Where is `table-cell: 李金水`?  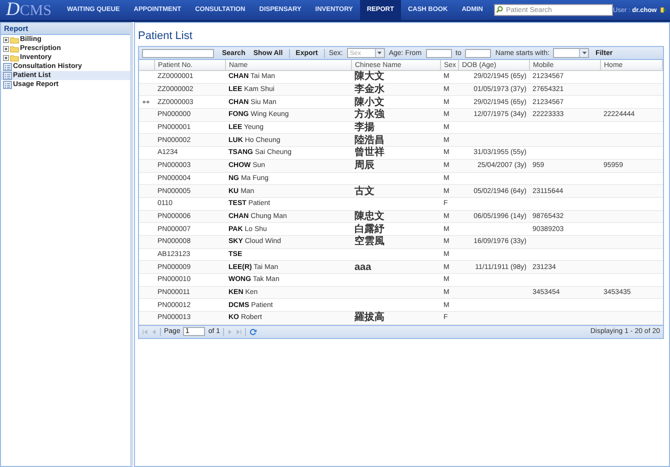 table-cell: 李金水 is located at coordinates (369, 90).